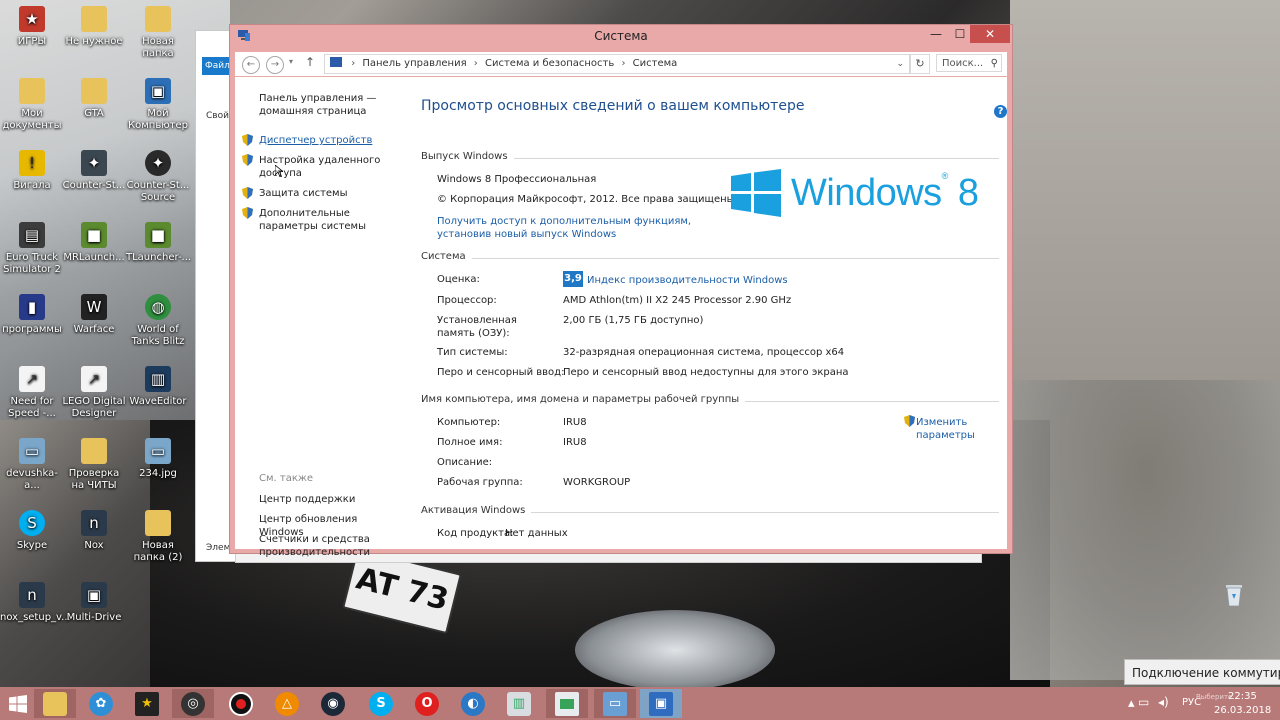 This screenshot has height=720, width=1280. What do you see at coordinates (94, 603) in the screenshot?
I see `desktop-icon-multi-drive: ▣ Multi-Drive` at bounding box center [94, 603].